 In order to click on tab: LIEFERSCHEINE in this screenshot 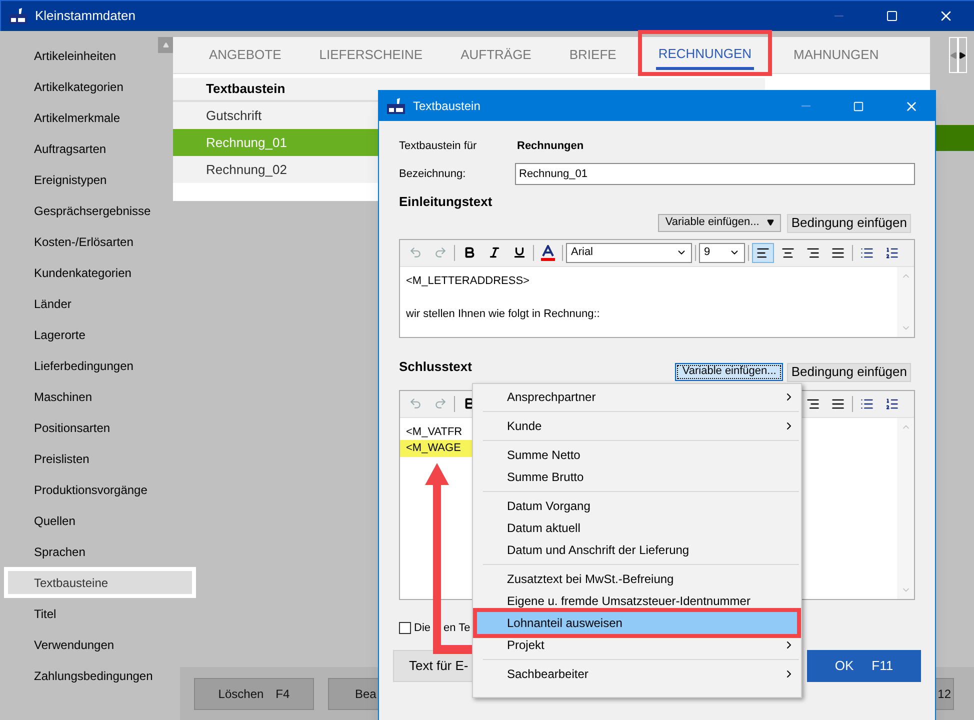, I will do `click(371, 55)`.